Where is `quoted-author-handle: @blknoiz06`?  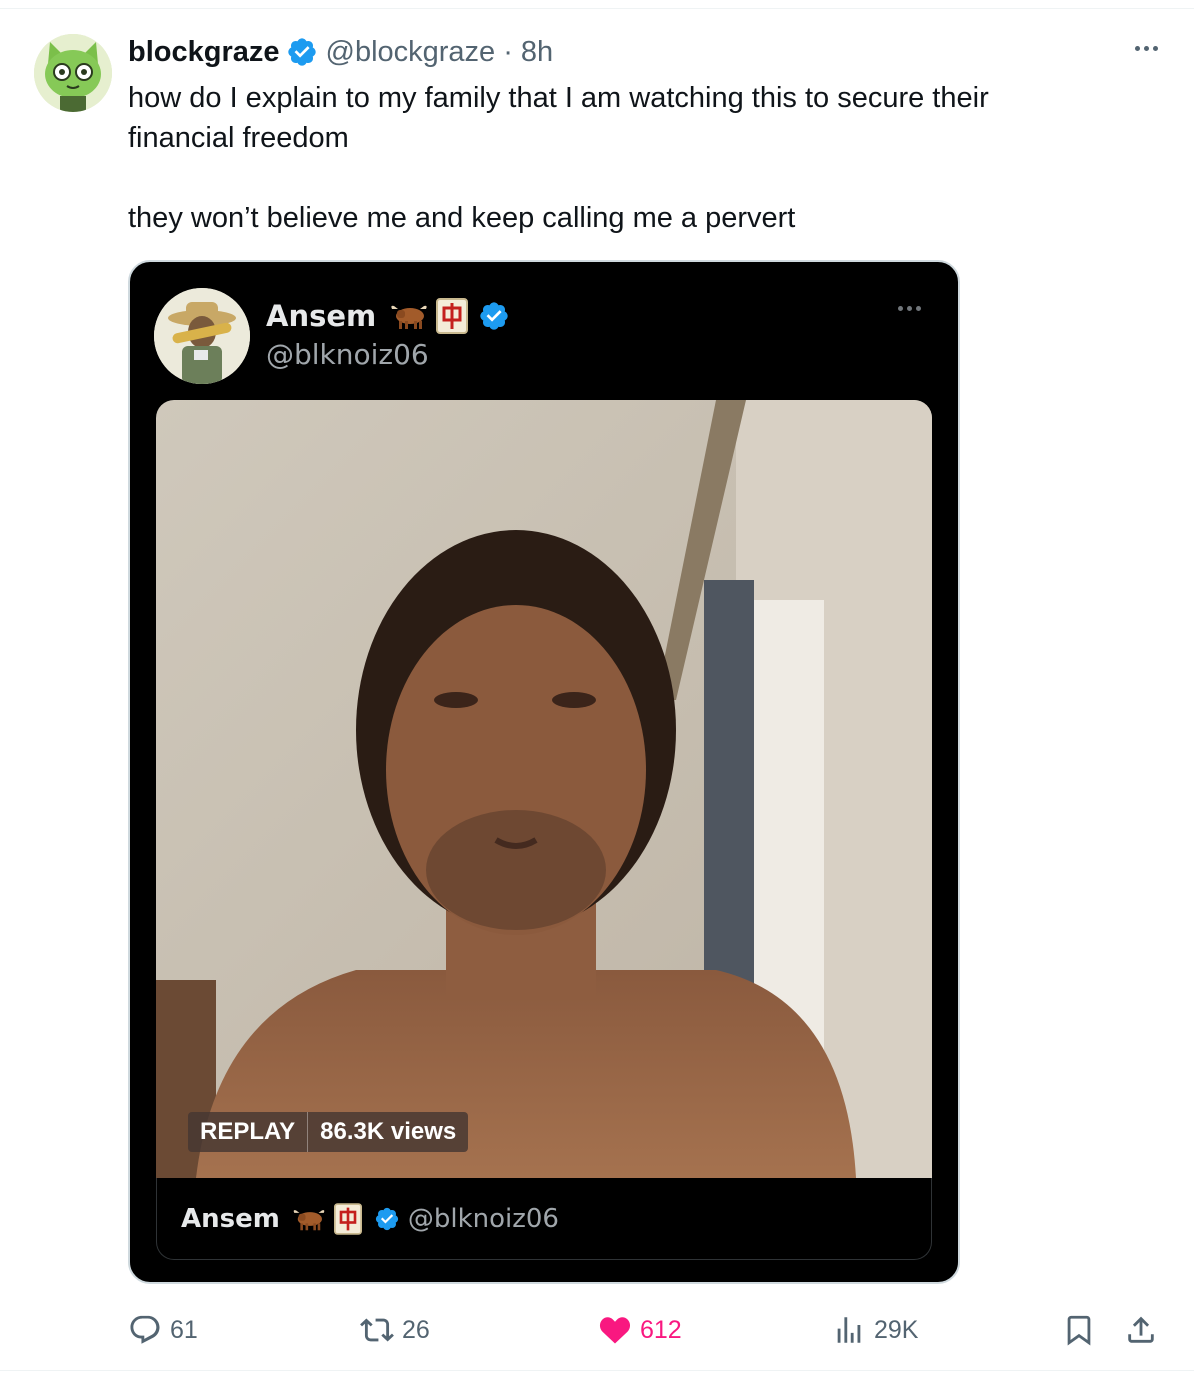 quoted-author-handle: @blknoiz06 is located at coordinates (347, 354).